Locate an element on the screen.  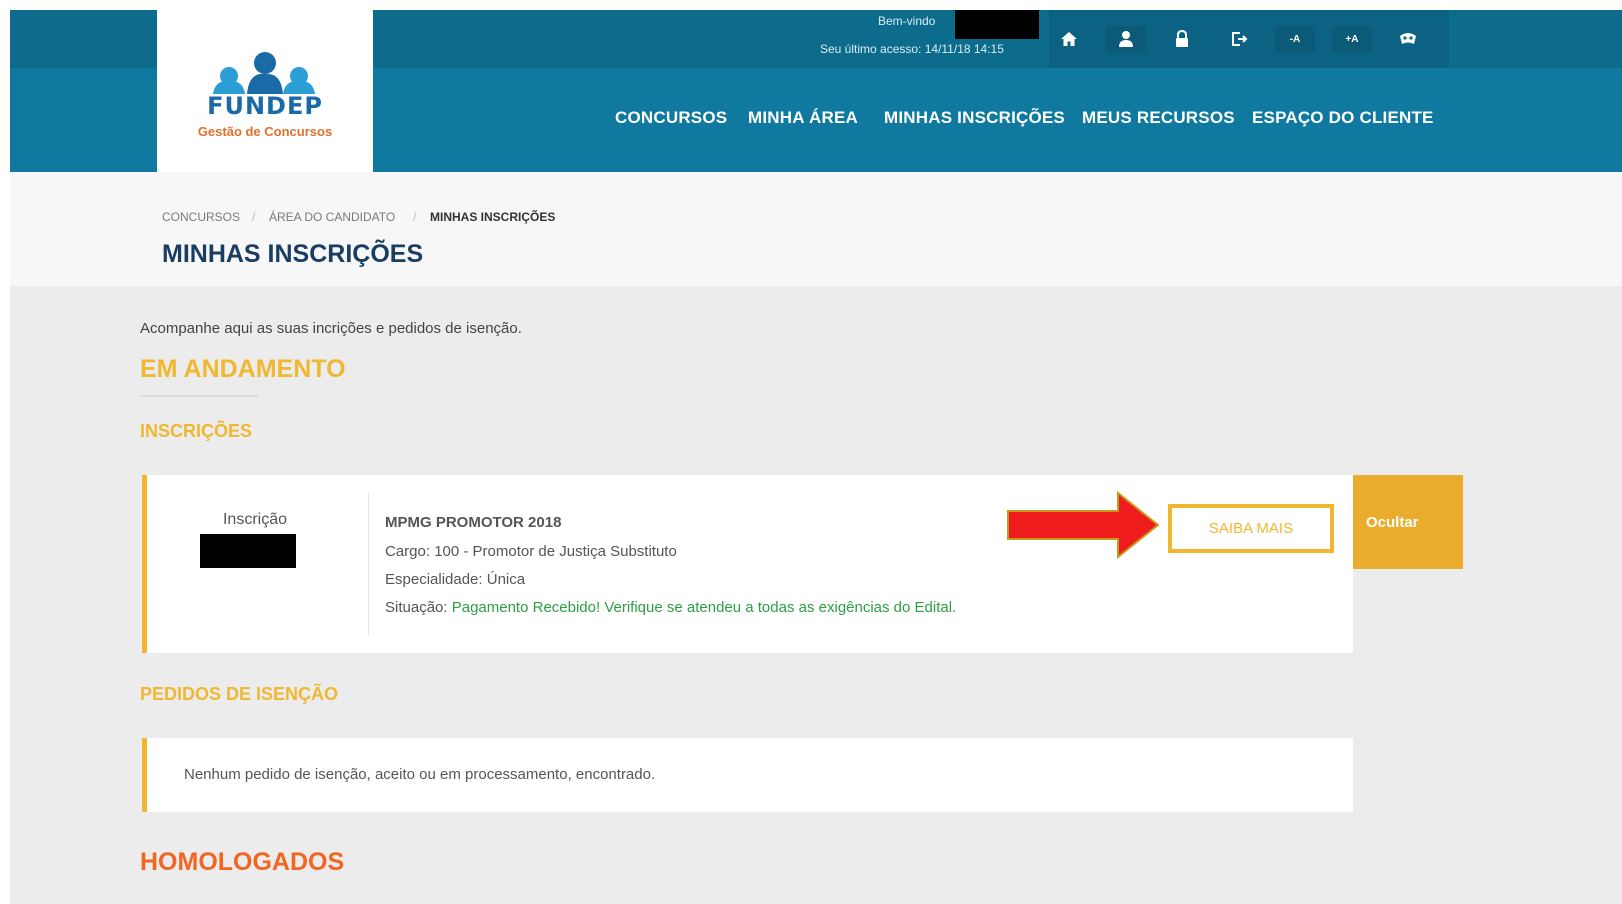
redacted-username is located at coordinates (997, 24).